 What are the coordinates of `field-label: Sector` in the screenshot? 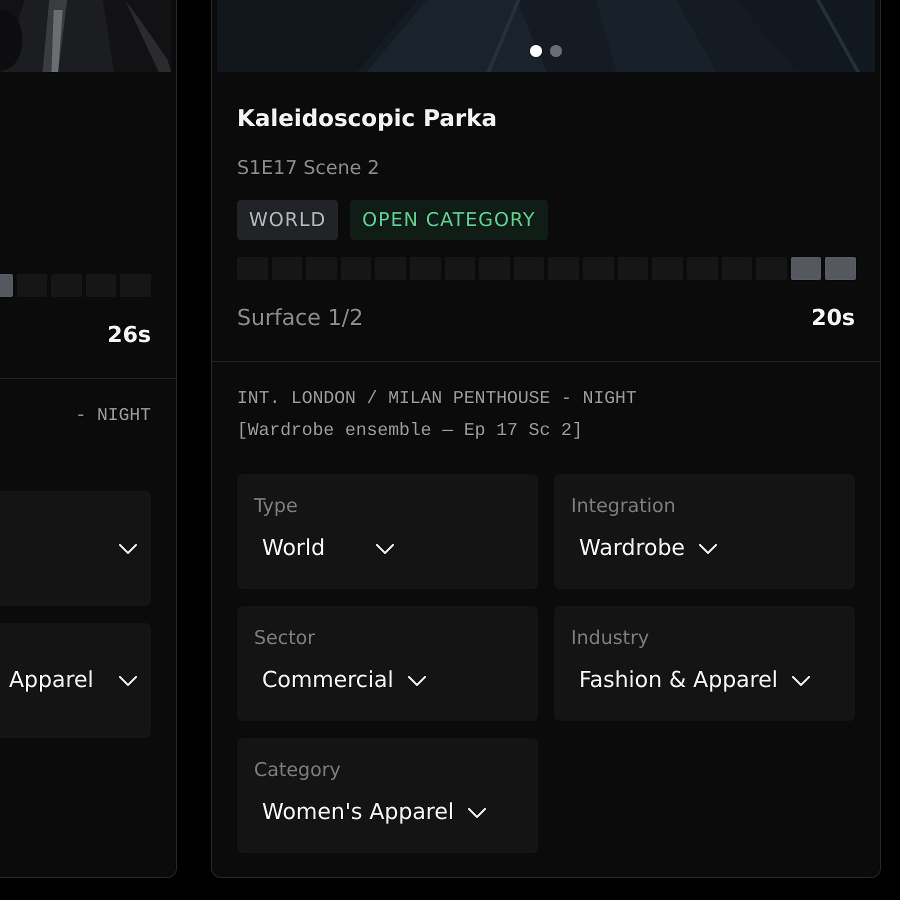 It's located at (285, 638).